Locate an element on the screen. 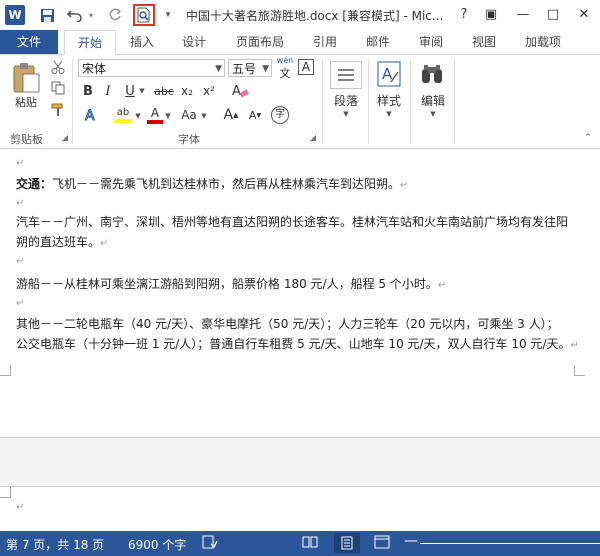  paste-button-label: 粘贴 is located at coordinates (26, 102).